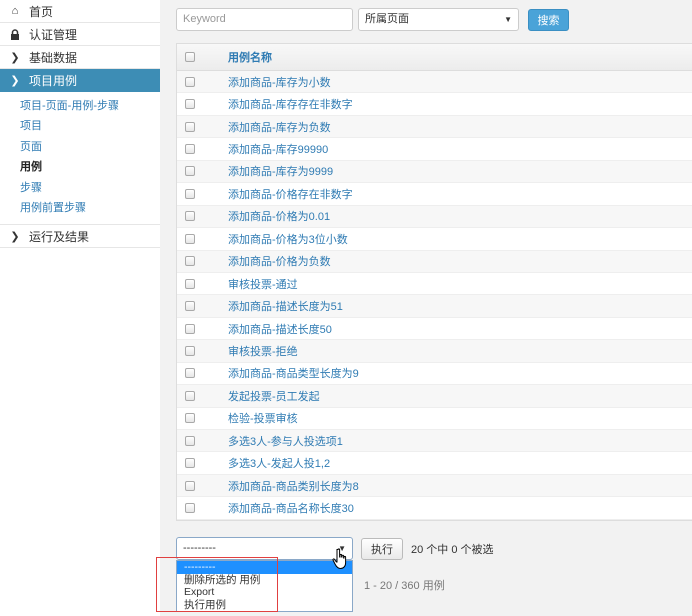 This screenshot has height=616, width=692. Describe the element at coordinates (438, 19) in the screenshot. I see `page-filter-select: 所属页面 ▼` at that location.